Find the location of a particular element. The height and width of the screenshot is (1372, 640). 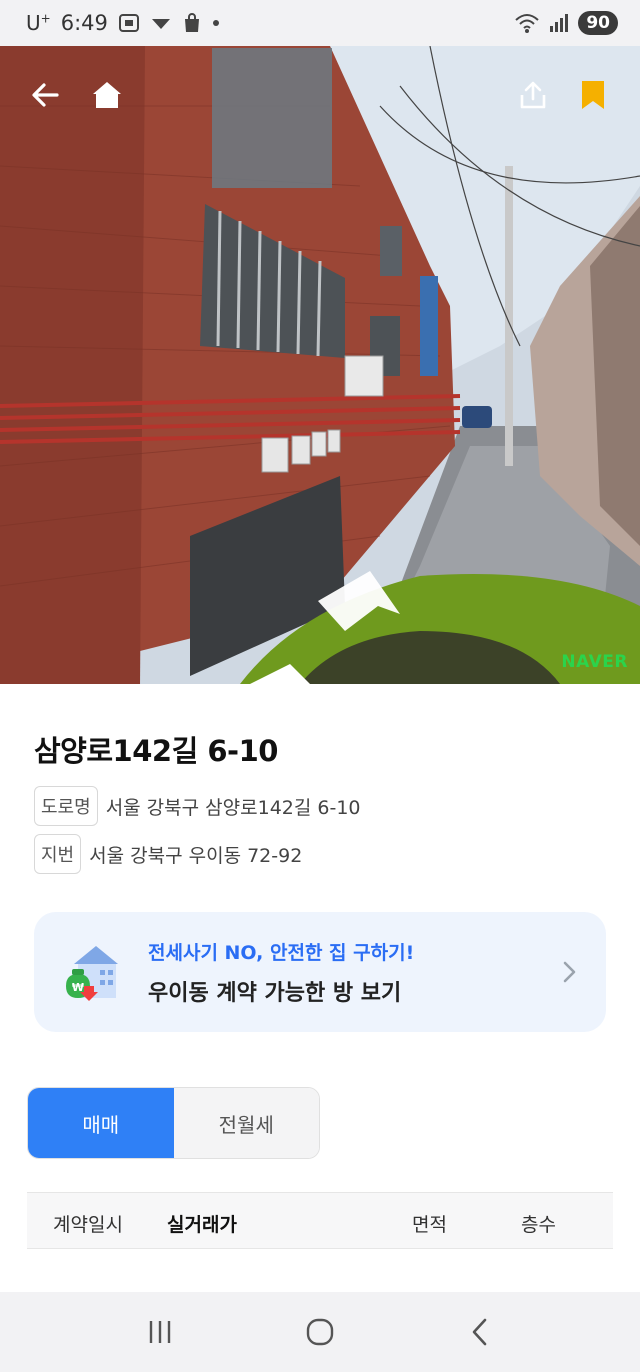

status-time: 6:49 is located at coordinates (84, 23).